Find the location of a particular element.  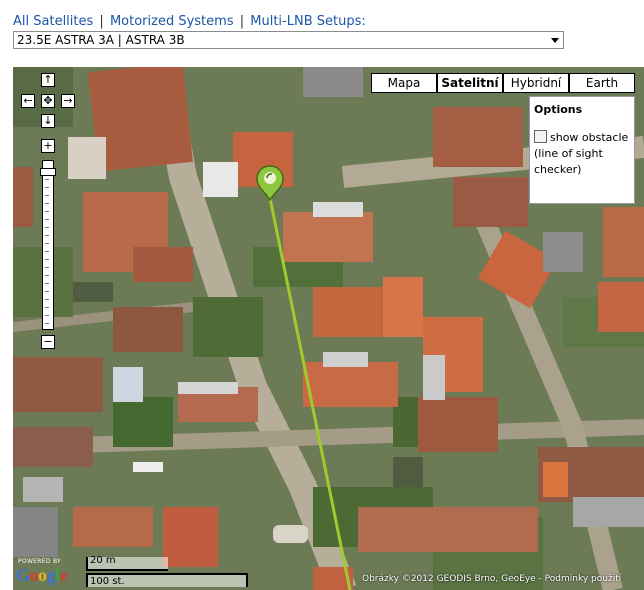

zoom-in-button: + is located at coordinates (48, 146).